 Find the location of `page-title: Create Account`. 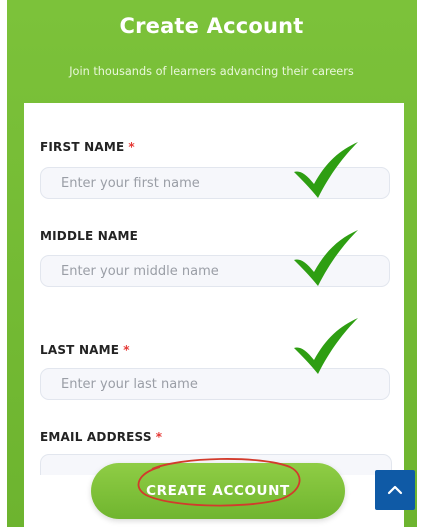

page-title: Create Account is located at coordinates (211, 26).